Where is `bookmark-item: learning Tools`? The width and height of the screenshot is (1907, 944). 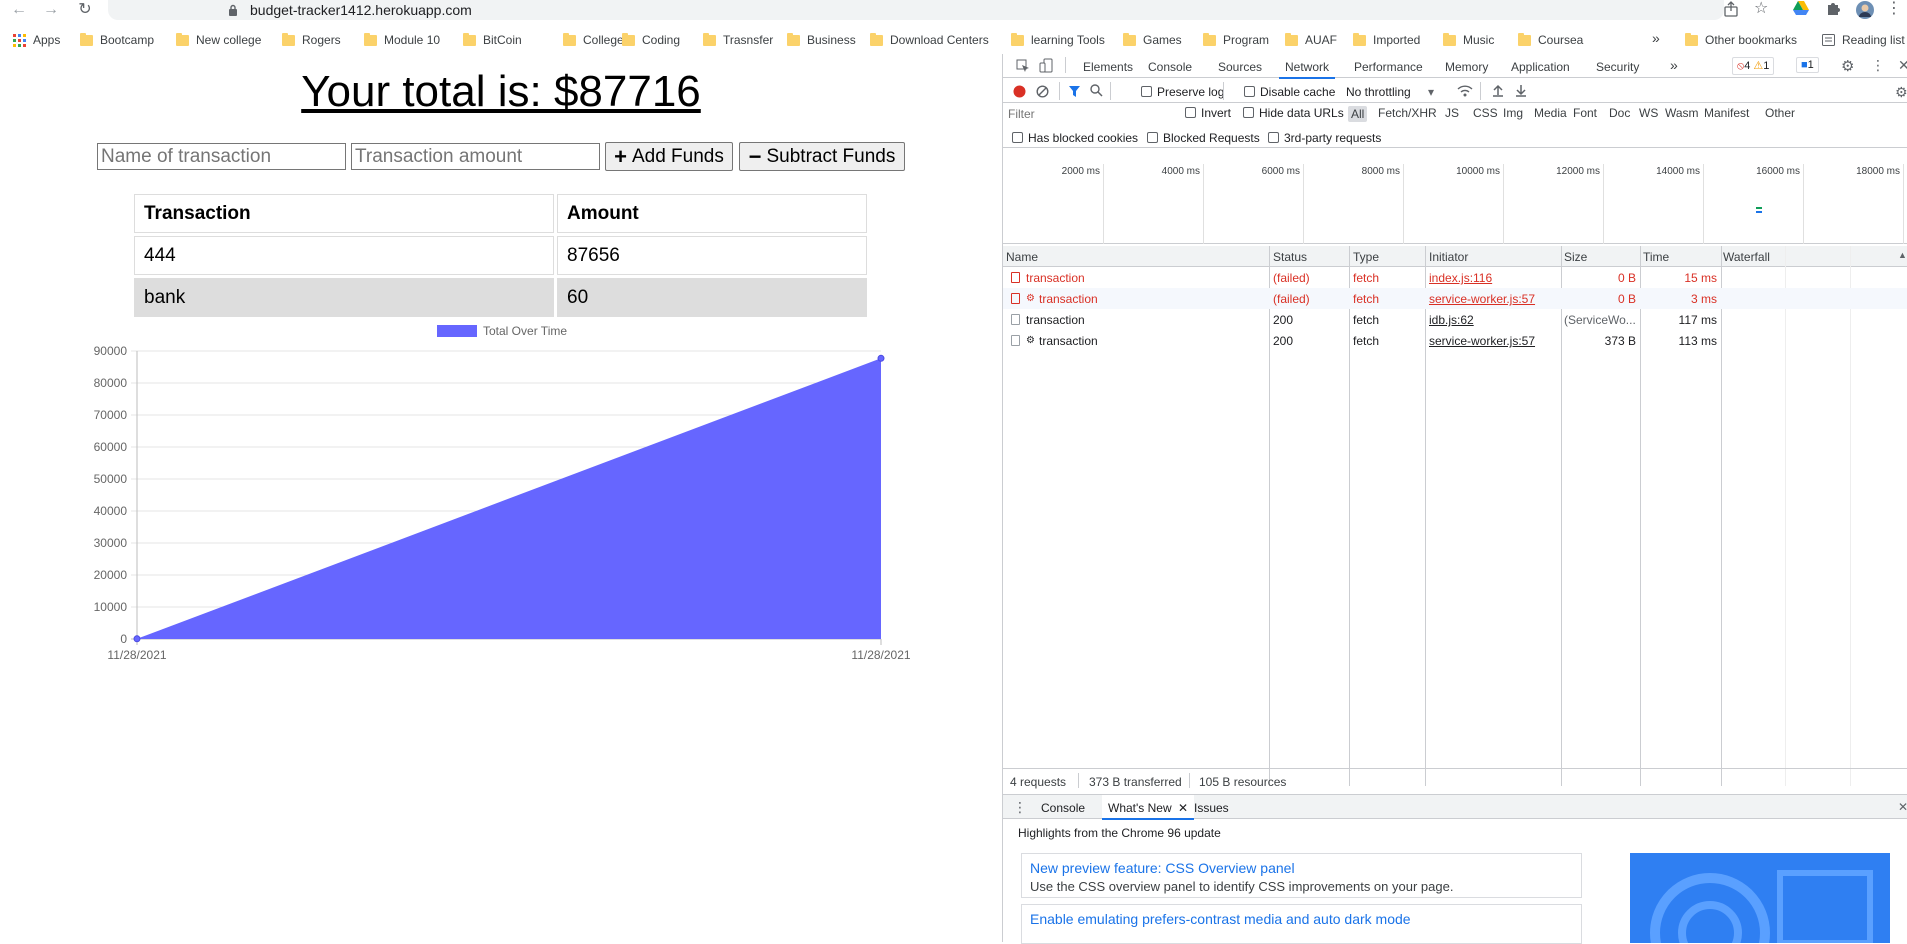 bookmark-item: learning Tools is located at coordinates (1058, 39).